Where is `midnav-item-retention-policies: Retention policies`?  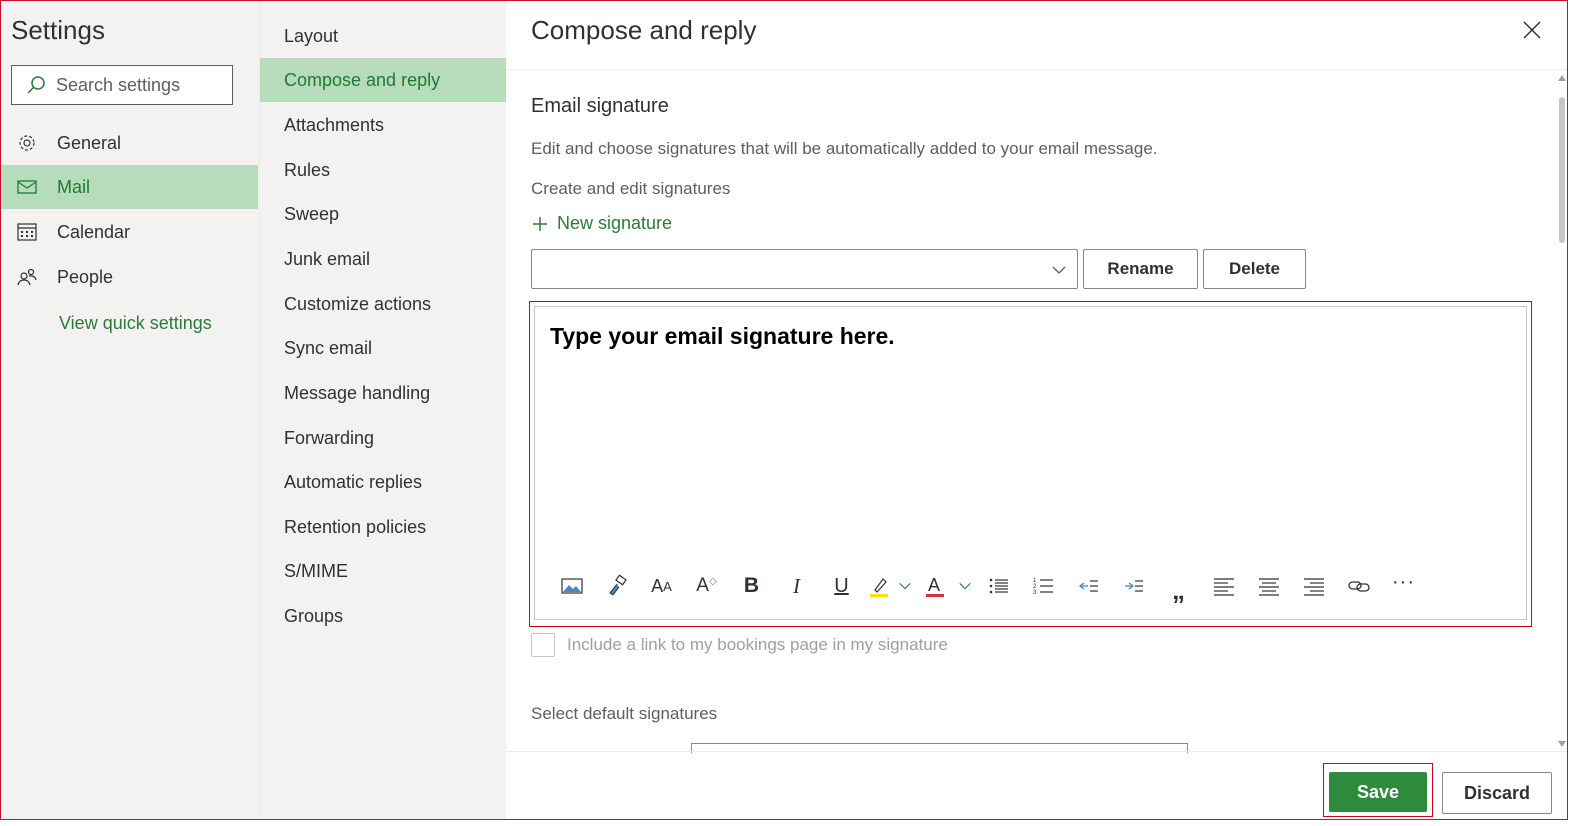 midnav-item-retention-policies: Retention policies is located at coordinates (383, 527).